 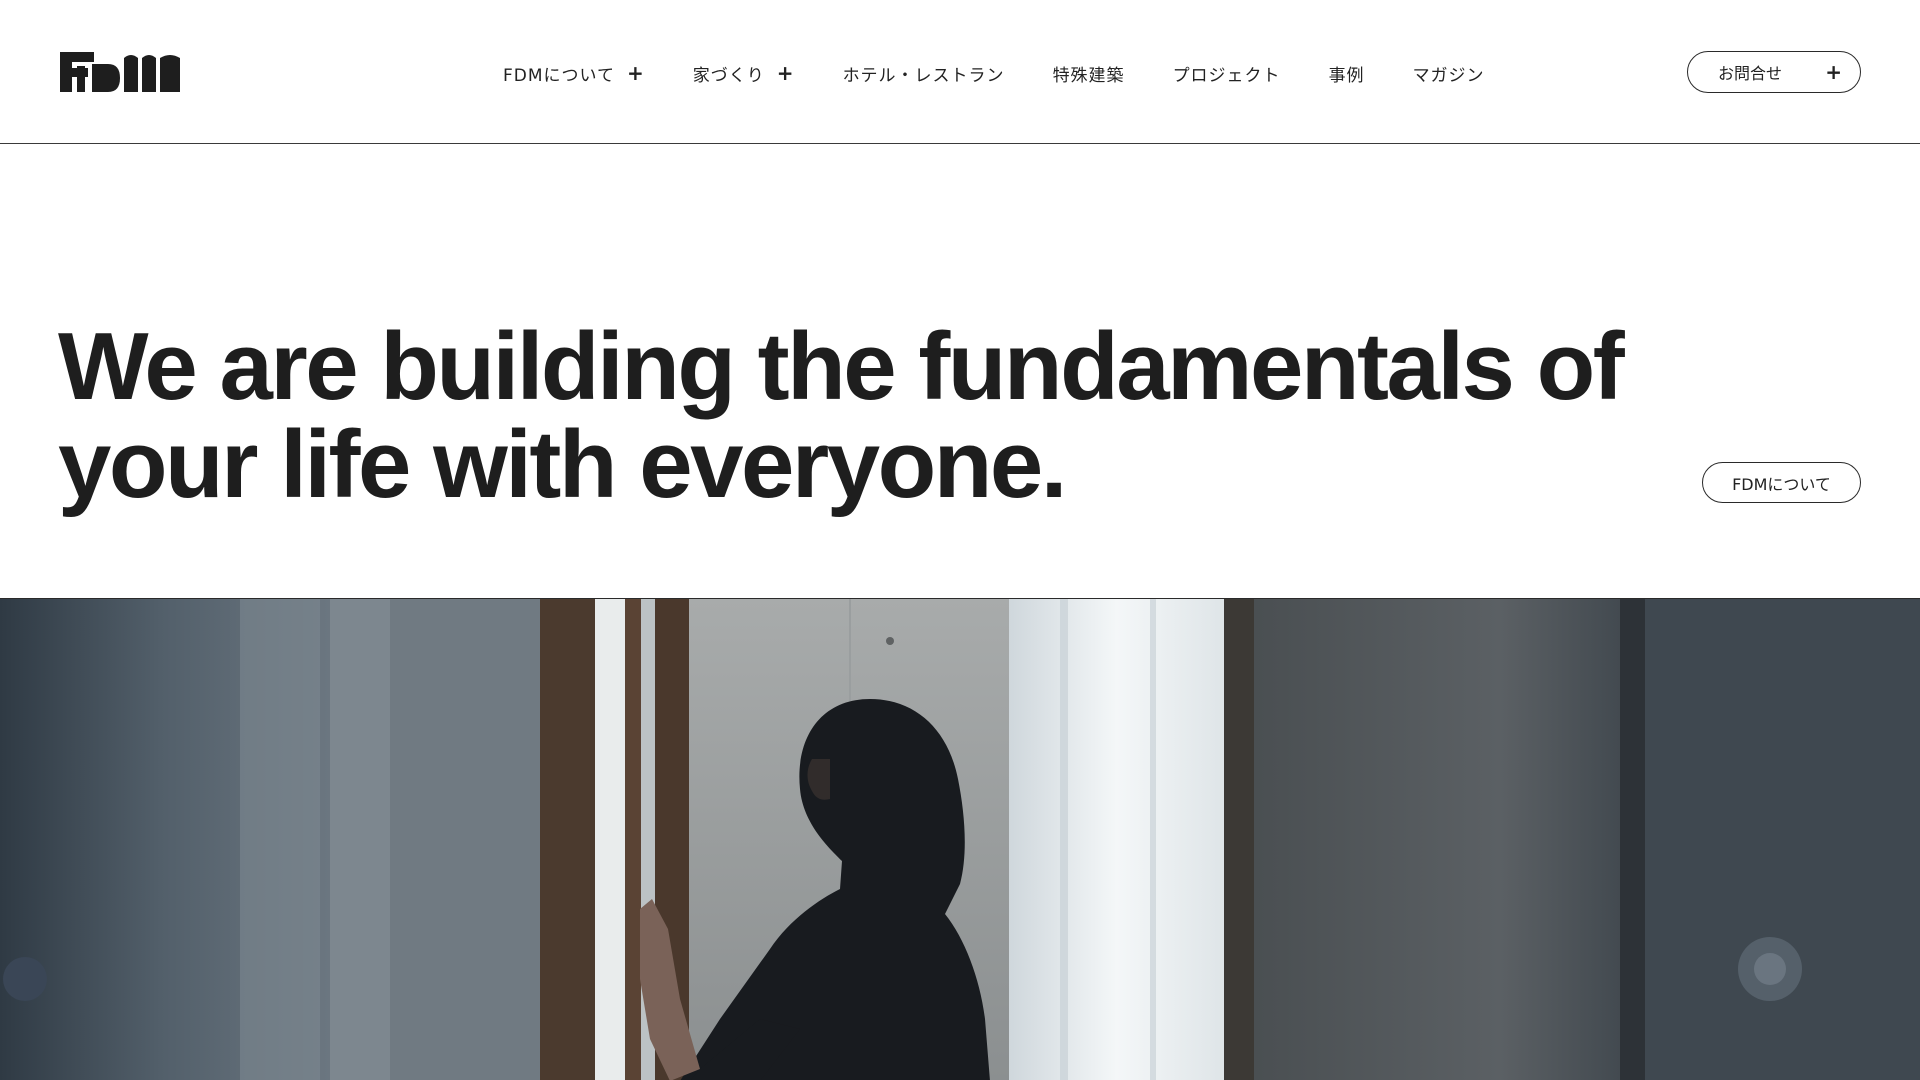 I want to click on nav-item-label: ホテル・レストラン, so click(x=923, y=75).